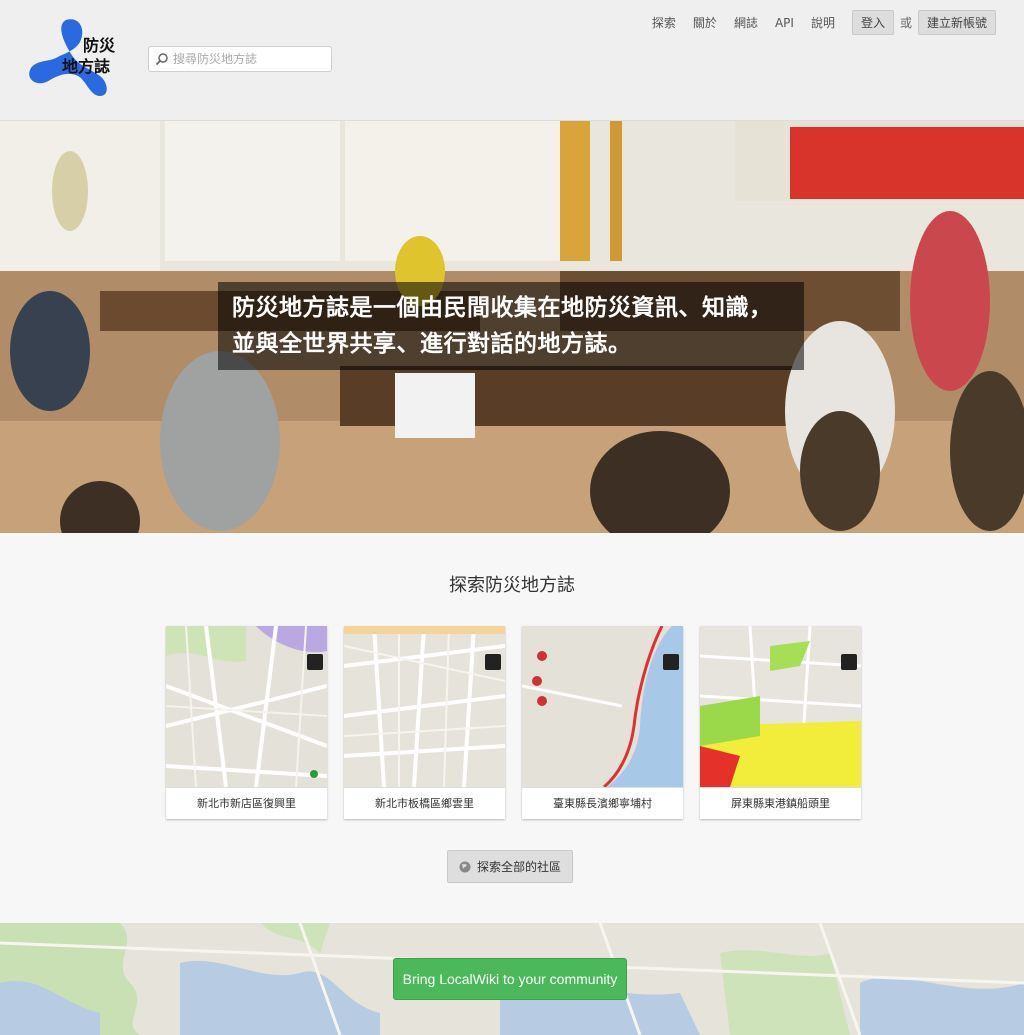  I want to click on search-icon, so click(161, 59).